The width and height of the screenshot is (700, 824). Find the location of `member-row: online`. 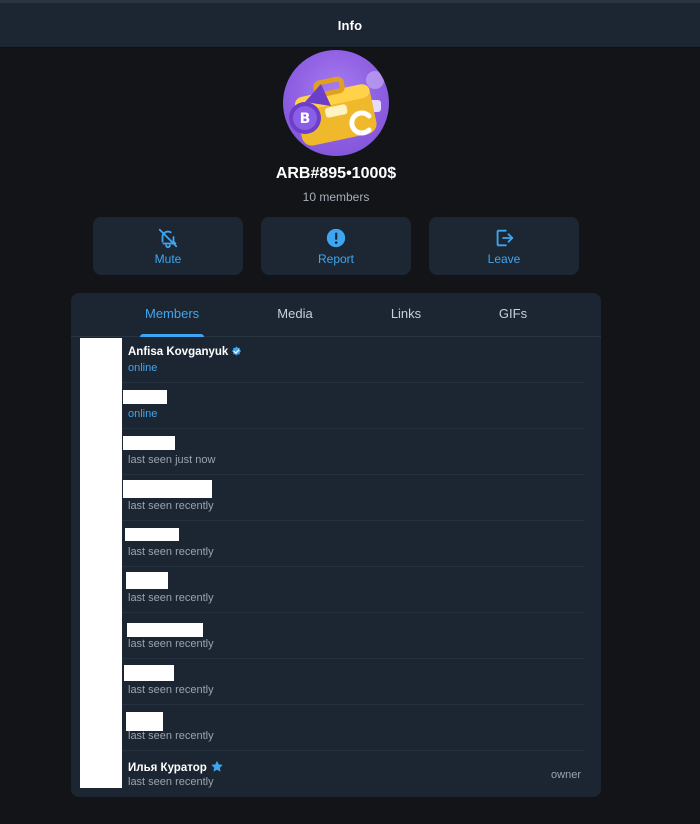

member-row: online is located at coordinates (353, 406).